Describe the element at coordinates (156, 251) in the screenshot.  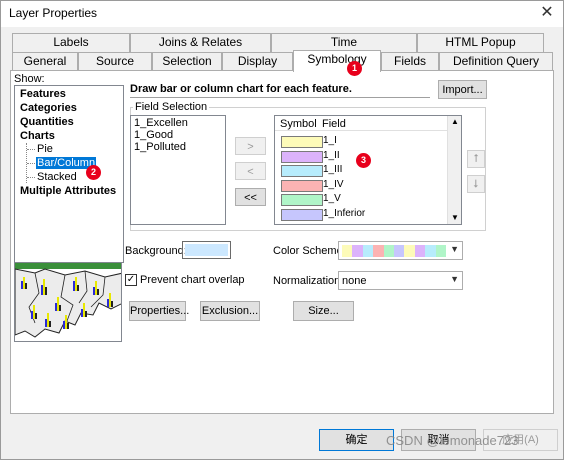
I see `background-label: Background:` at that location.